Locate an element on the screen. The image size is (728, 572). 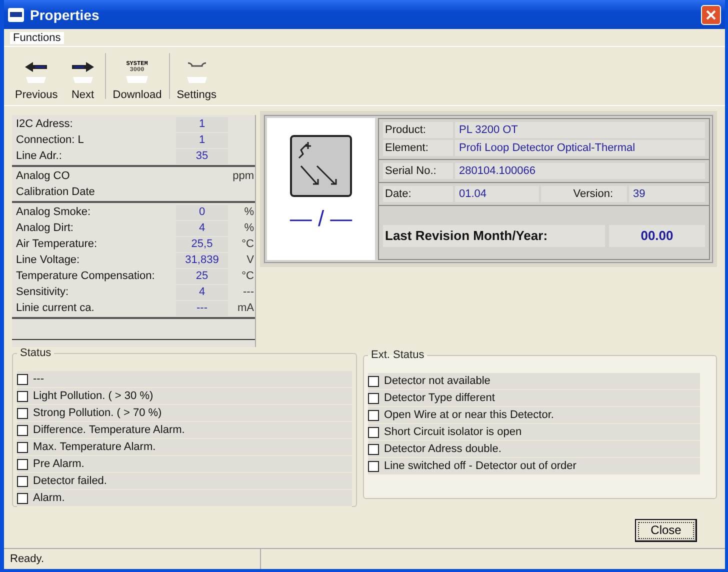
value-field: 31,839 is located at coordinates (202, 260).